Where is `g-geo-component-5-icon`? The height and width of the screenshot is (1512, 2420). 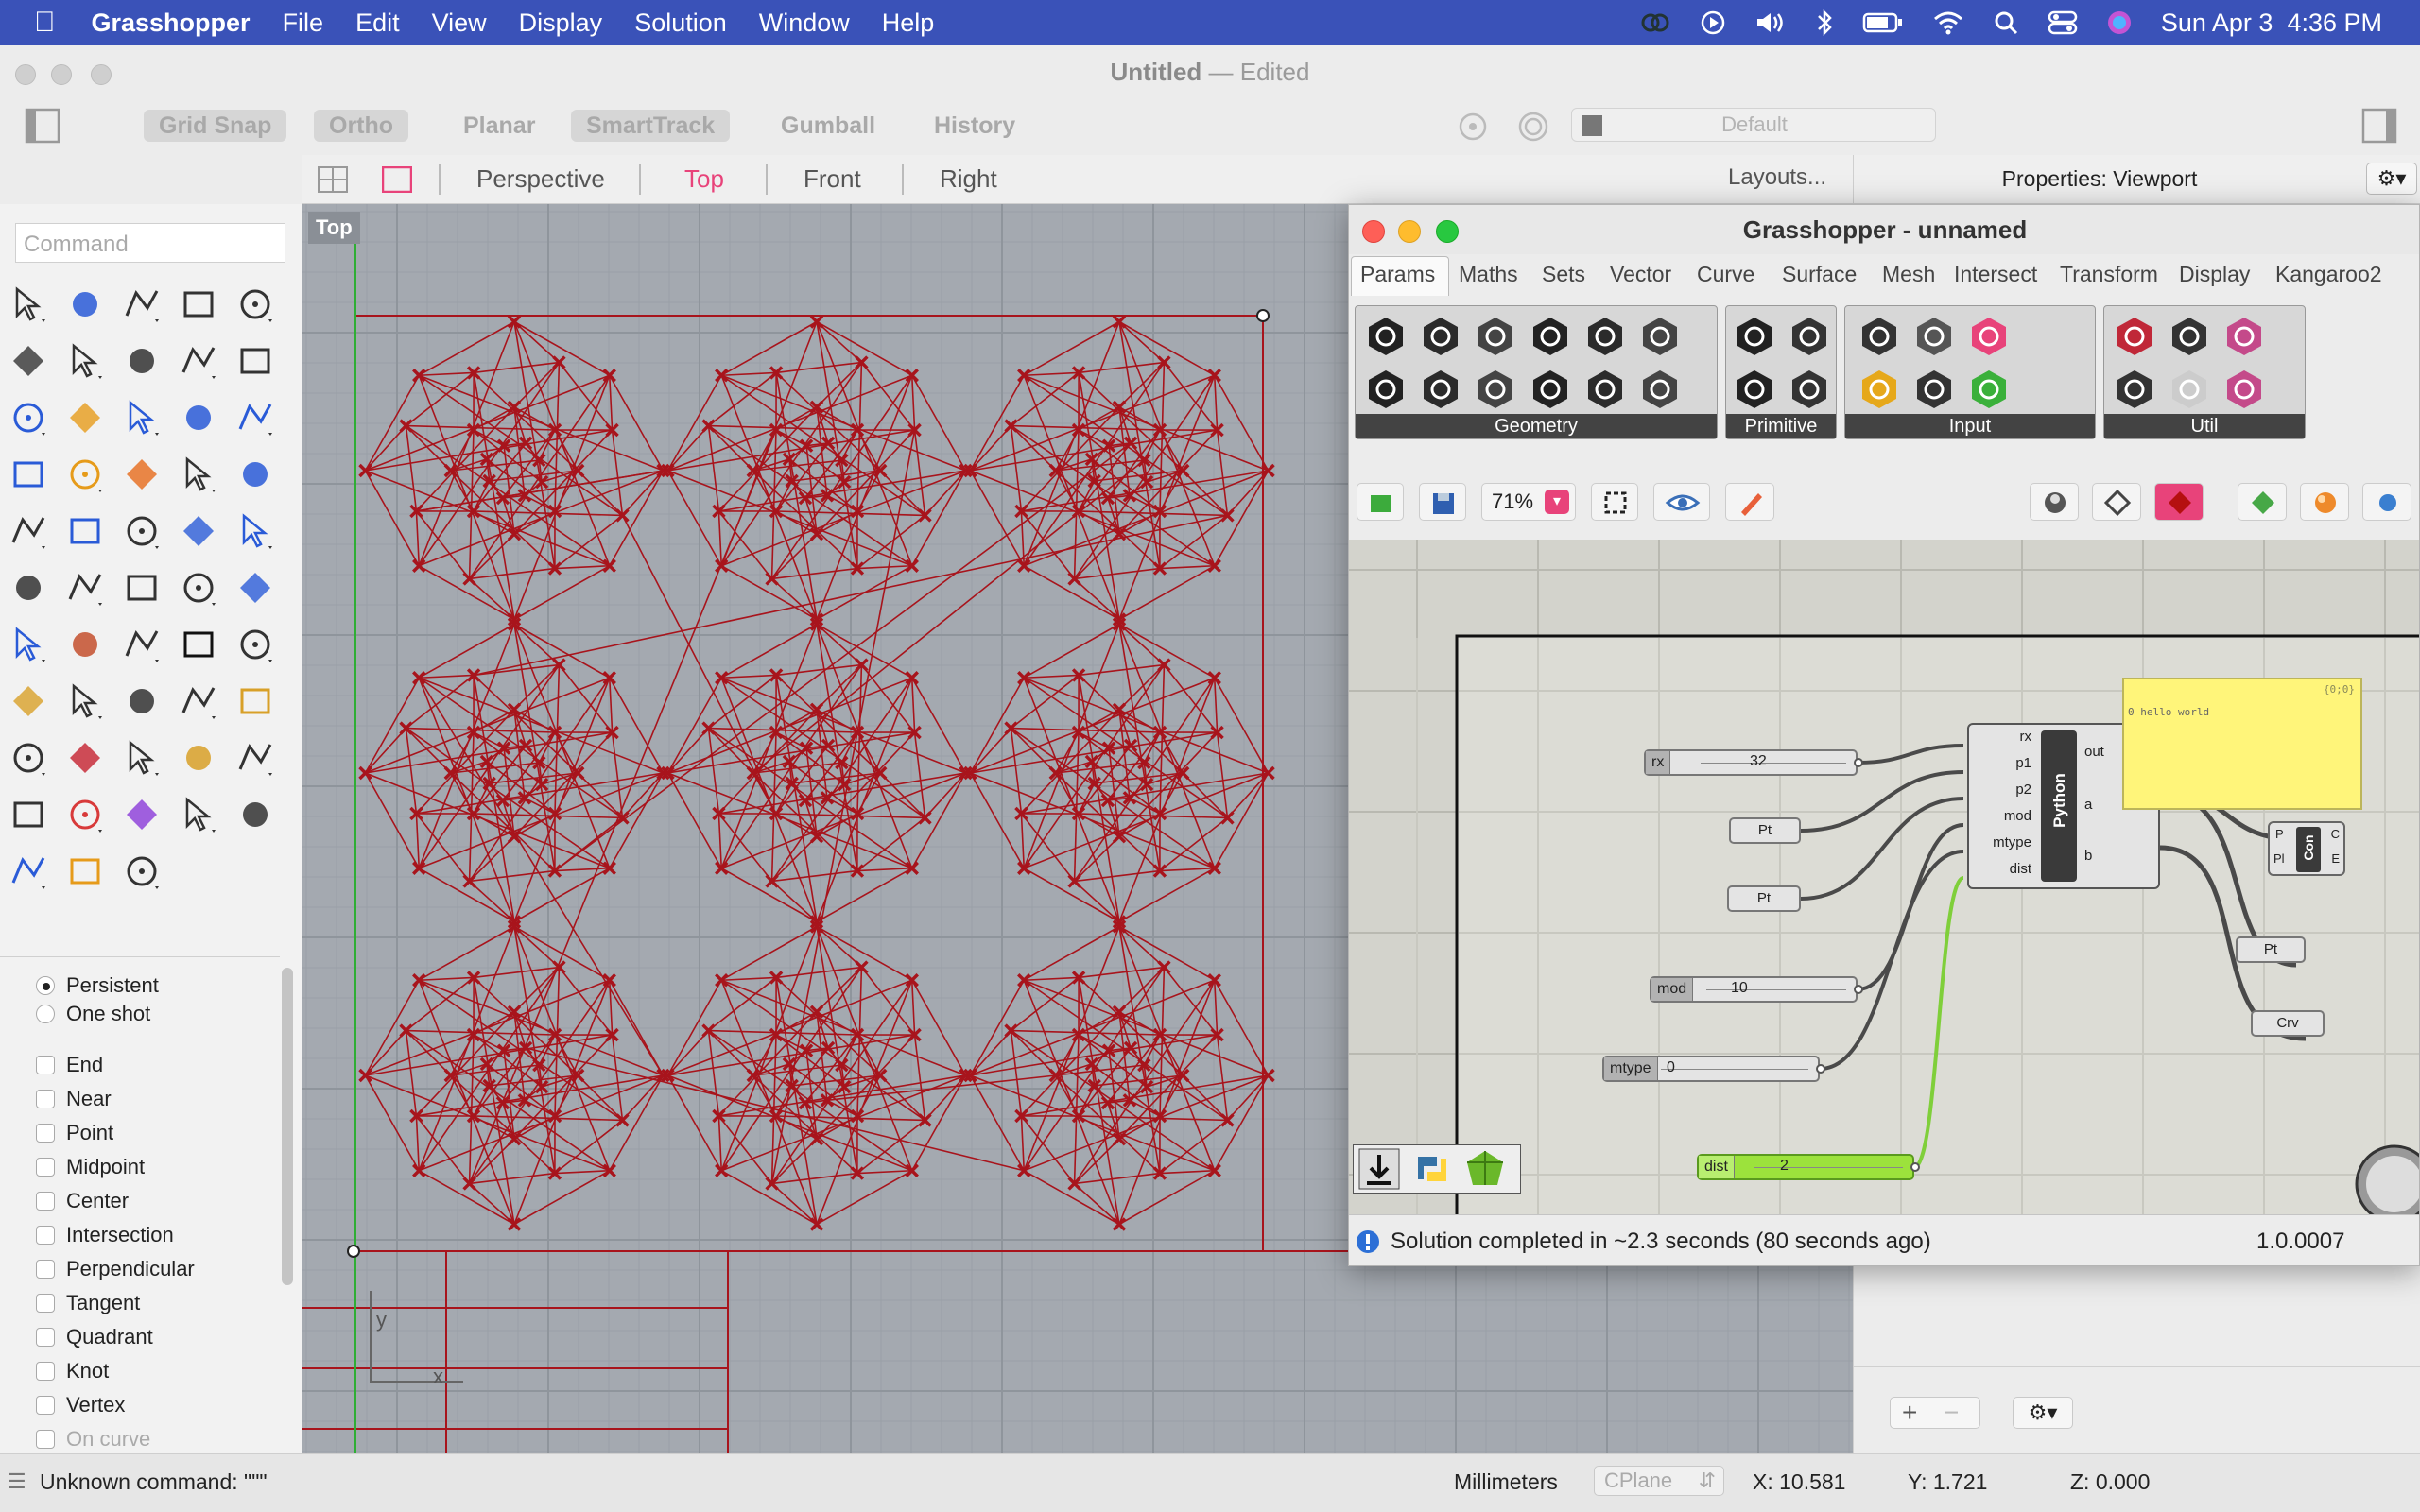
g-geo-component-5-icon is located at coordinates (1660, 336).